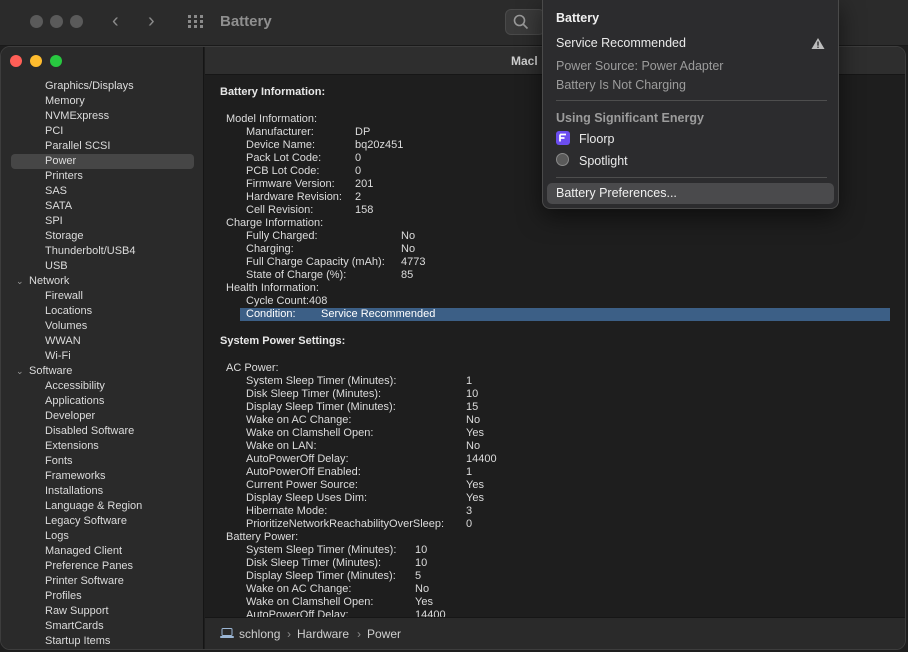 The image size is (908, 652). I want to click on battery-power-key: System Sleep Timer (Minutes):, so click(321, 550).